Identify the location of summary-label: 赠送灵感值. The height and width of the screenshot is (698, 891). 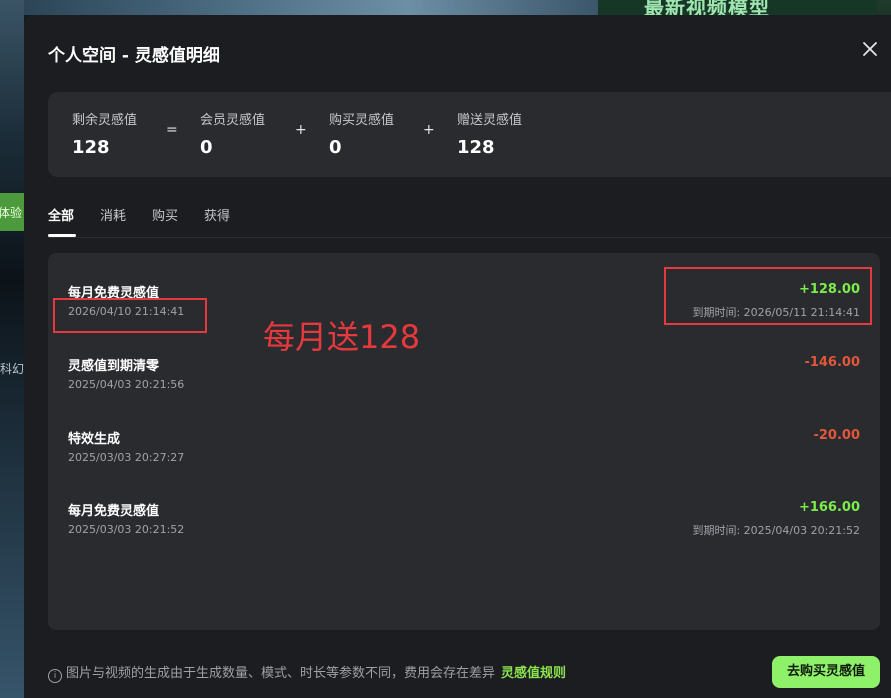
(490, 120).